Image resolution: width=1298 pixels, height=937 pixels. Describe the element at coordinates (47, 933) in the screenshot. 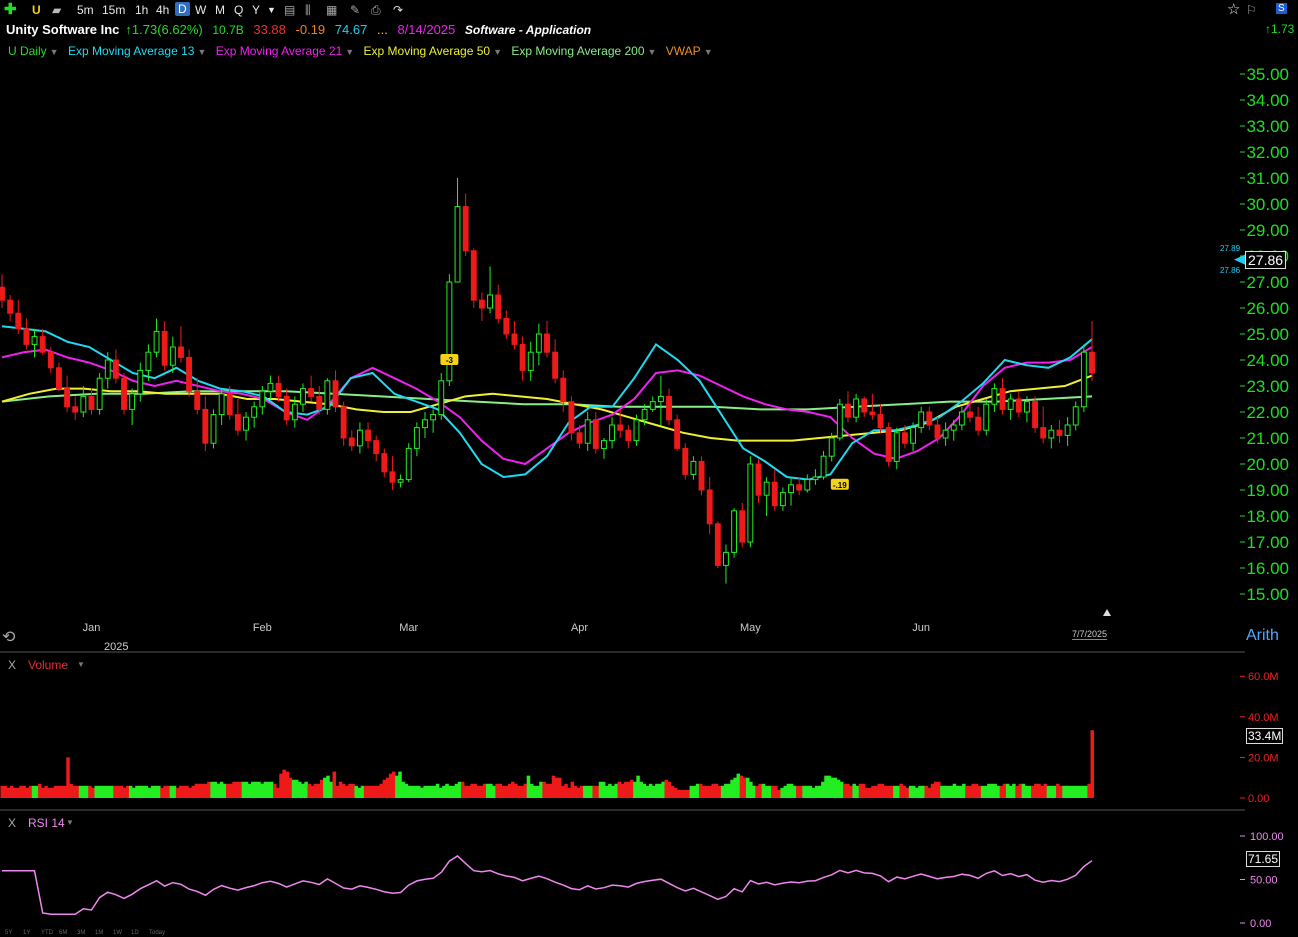

I see `bottom-tf-ytd: YTD` at that location.